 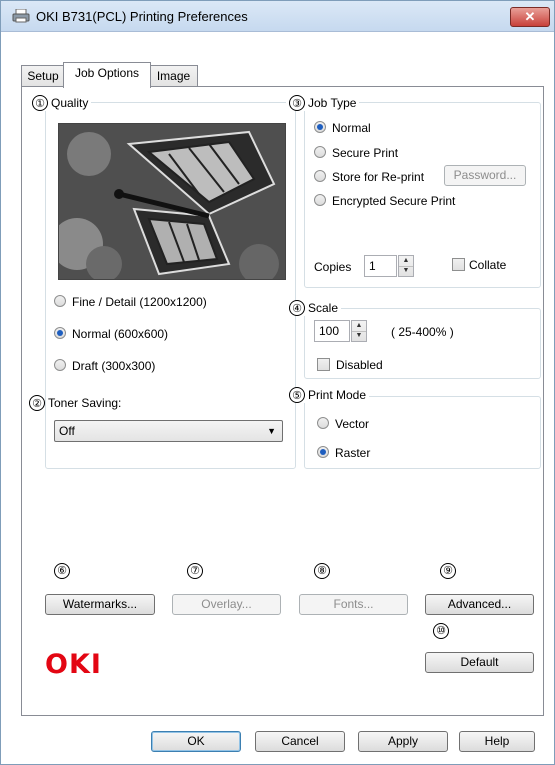 What do you see at coordinates (365, 153) in the screenshot?
I see `job-type-secure-print-label: Secure Print` at bounding box center [365, 153].